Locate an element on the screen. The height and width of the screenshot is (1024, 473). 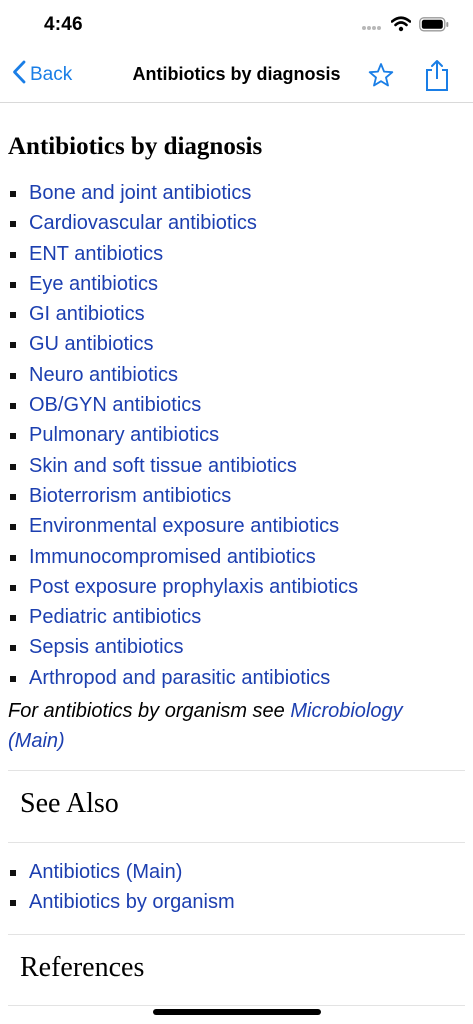
list-item: GU antibiotics is located at coordinates (236, 345).